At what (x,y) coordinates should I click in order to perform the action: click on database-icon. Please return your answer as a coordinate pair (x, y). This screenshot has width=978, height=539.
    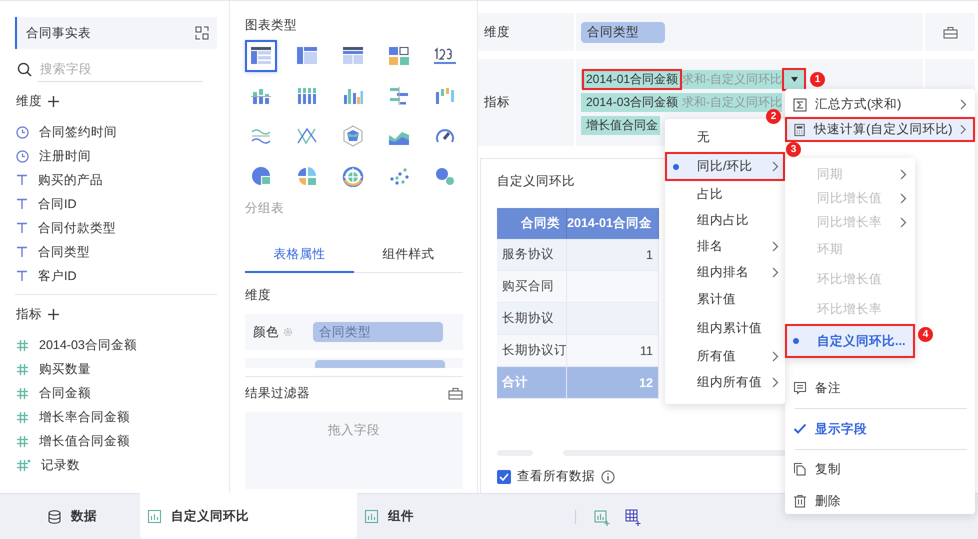
    Looking at the image, I should click on (54, 517).